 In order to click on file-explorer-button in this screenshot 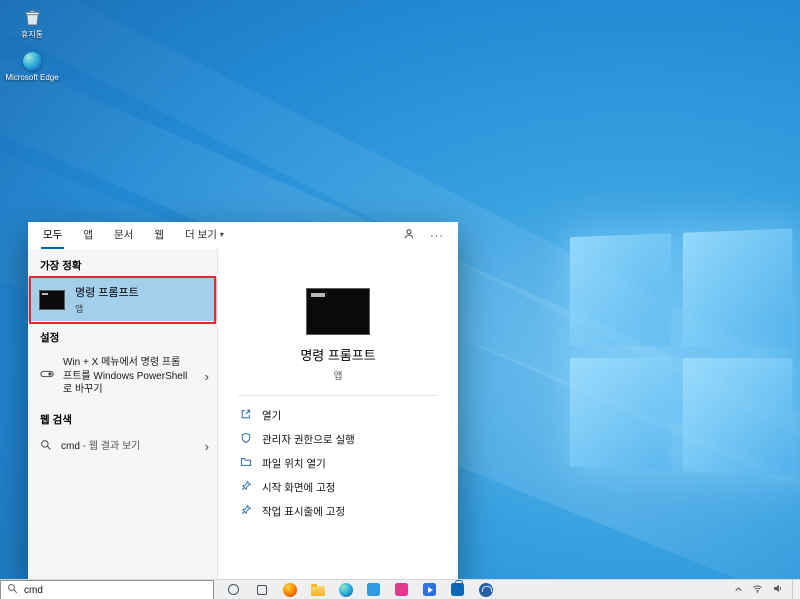, I will do `click(317, 589)`.